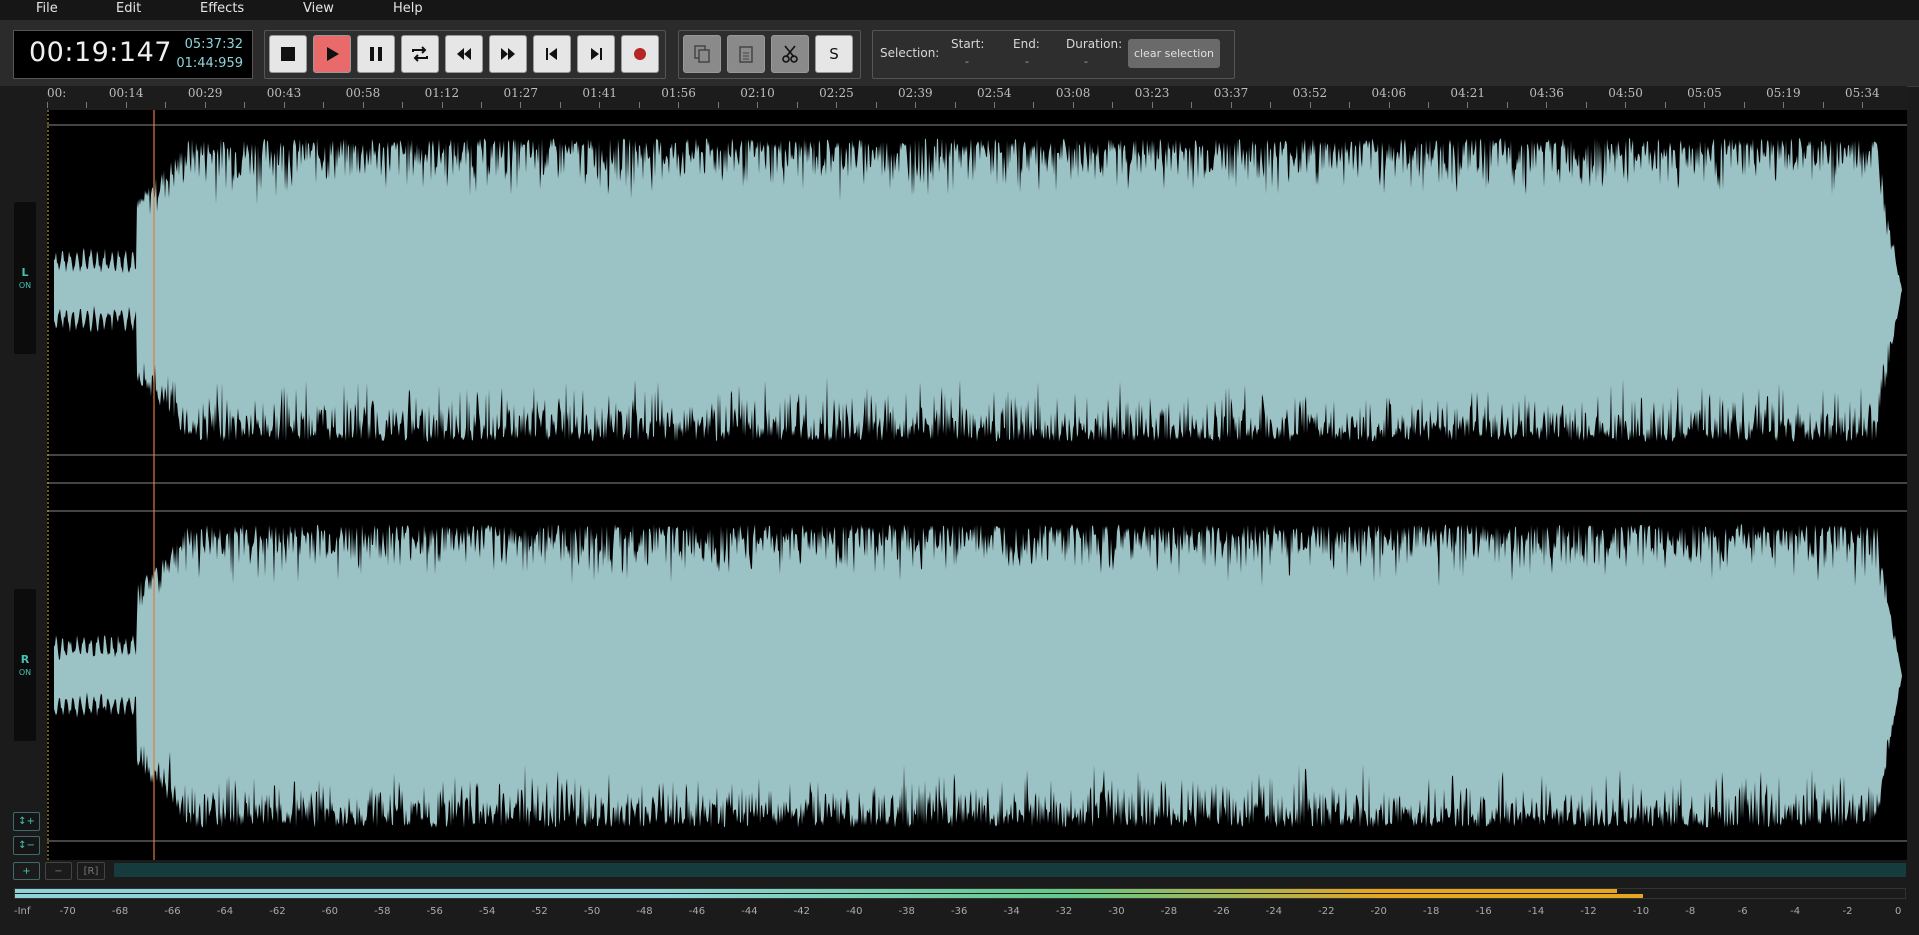 This screenshot has width=1919, height=935. Describe the element at coordinates (329, 911) in the screenshot. I see `meter-scale-label: -60` at that location.